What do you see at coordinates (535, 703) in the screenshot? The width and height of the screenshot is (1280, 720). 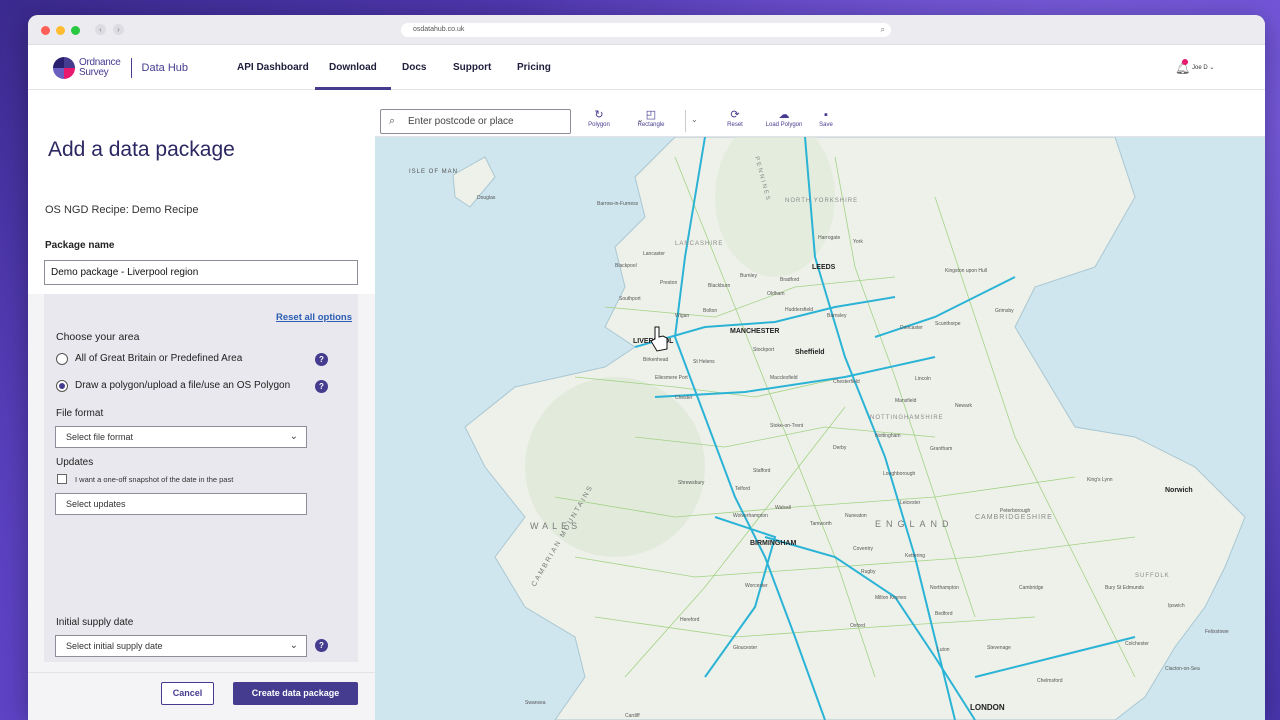 I see `place-label: Swansea` at bounding box center [535, 703].